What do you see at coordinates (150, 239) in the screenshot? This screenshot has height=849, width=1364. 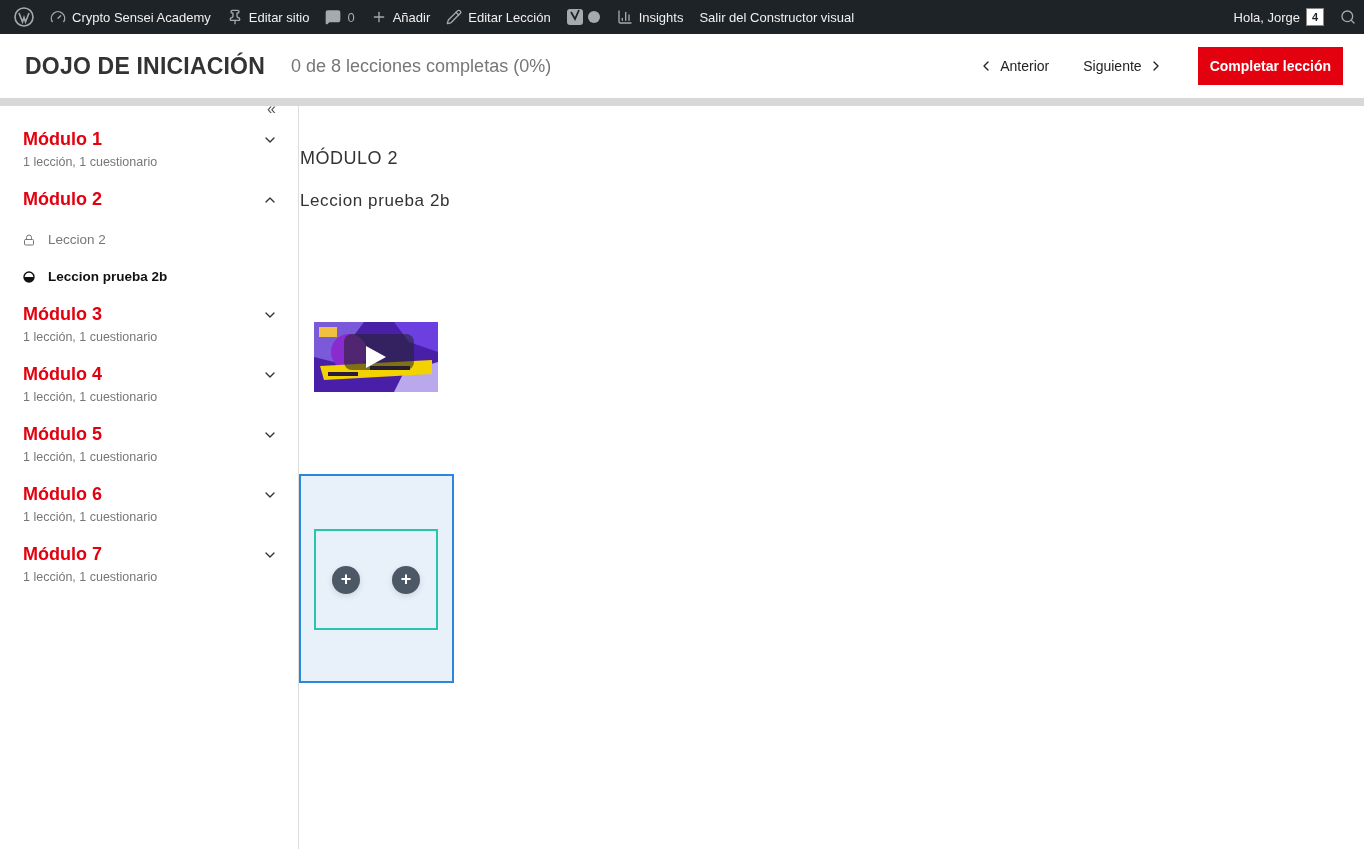 I see `lesson-link: Leccion 2` at bounding box center [150, 239].